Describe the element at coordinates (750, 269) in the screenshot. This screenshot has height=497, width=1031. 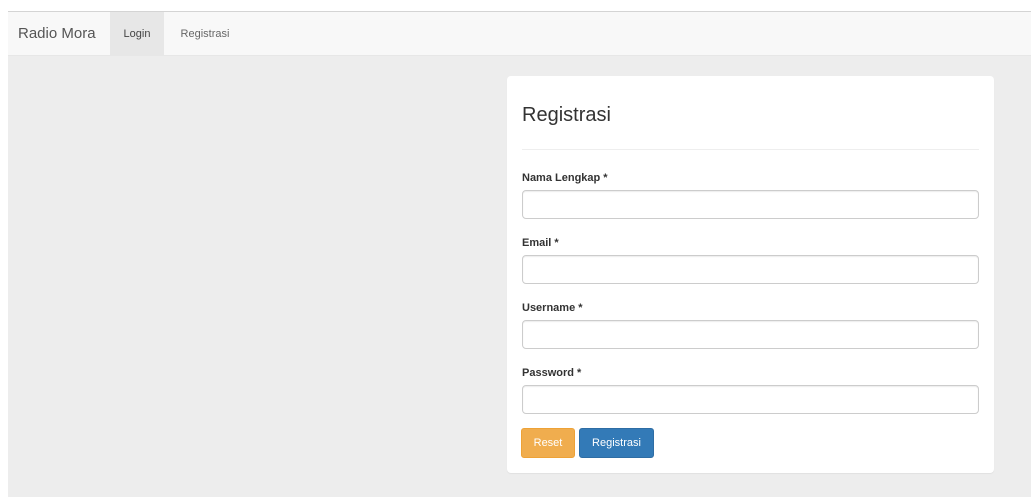
I see `email-input` at that location.